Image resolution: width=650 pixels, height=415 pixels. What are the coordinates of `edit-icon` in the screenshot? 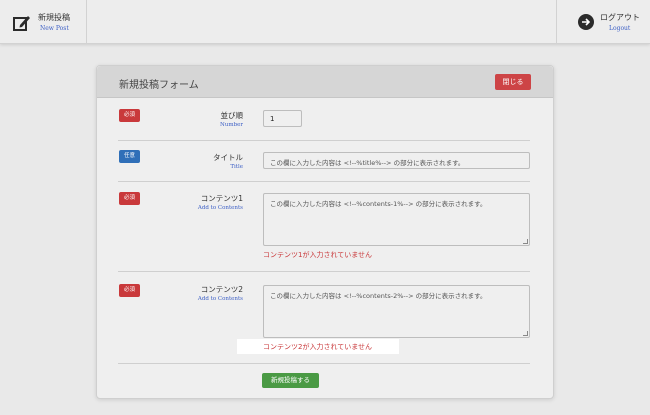 It's located at (21, 23).